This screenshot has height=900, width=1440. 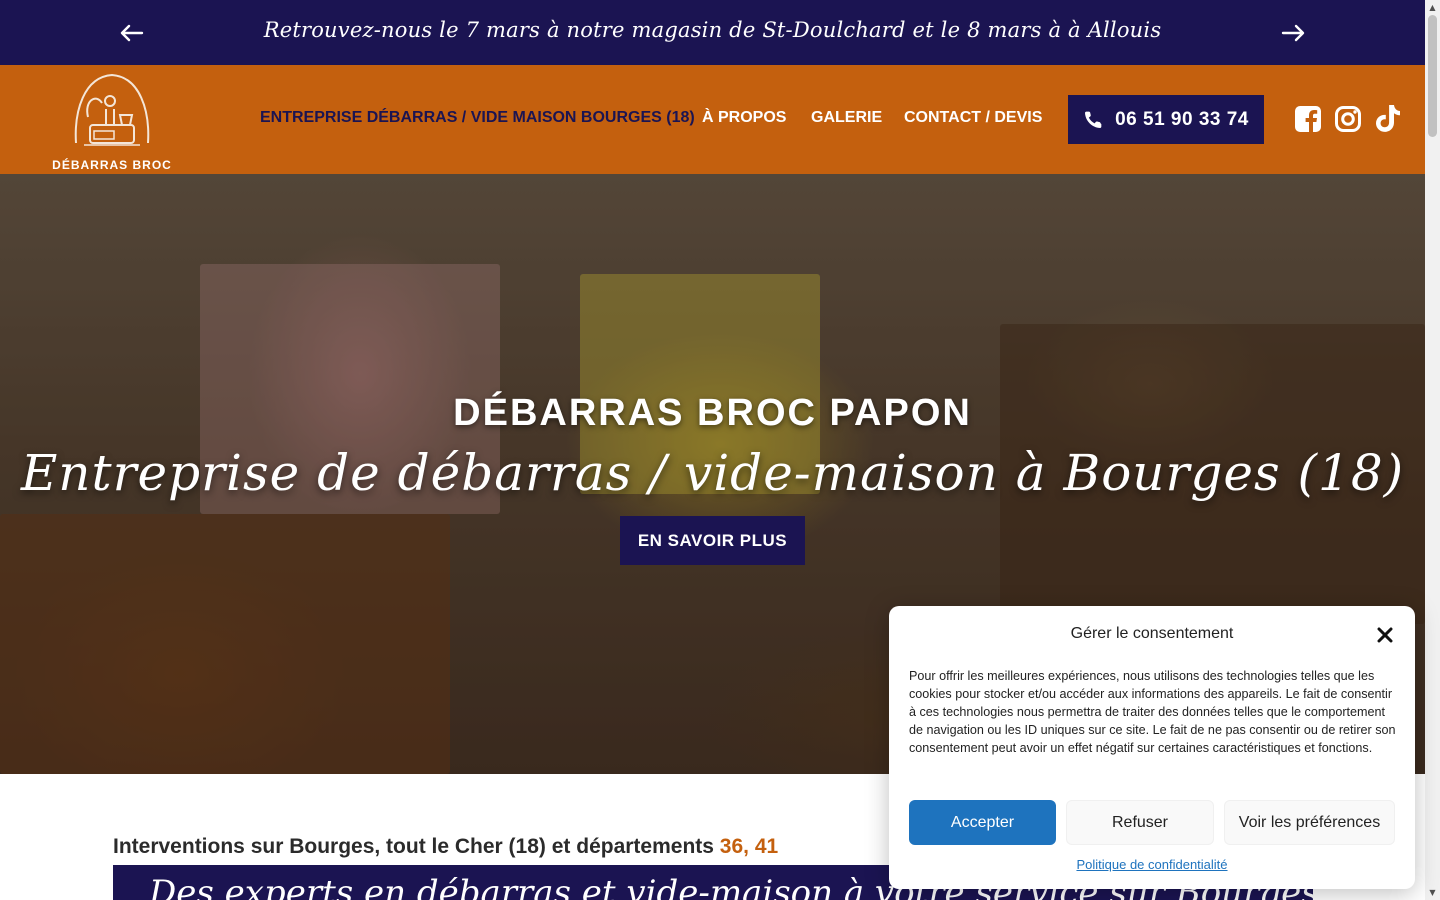 What do you see at coordinates (712, 413) in the screenshot?
I see `hero-subtitle: DÉBARRAS BROC PAPON` at bounding box center [712, 413].